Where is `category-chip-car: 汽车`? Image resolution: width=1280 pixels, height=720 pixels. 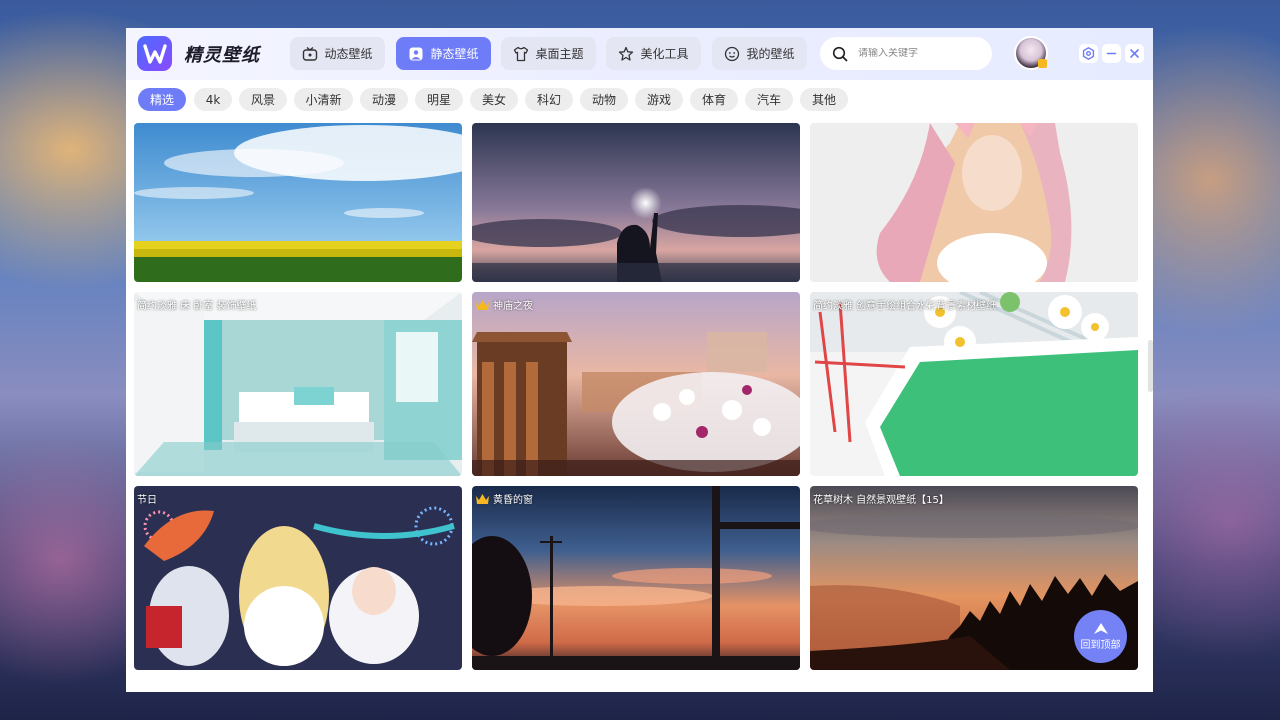 category-chip-car: 汽车 is located at coordinates (769, 99).